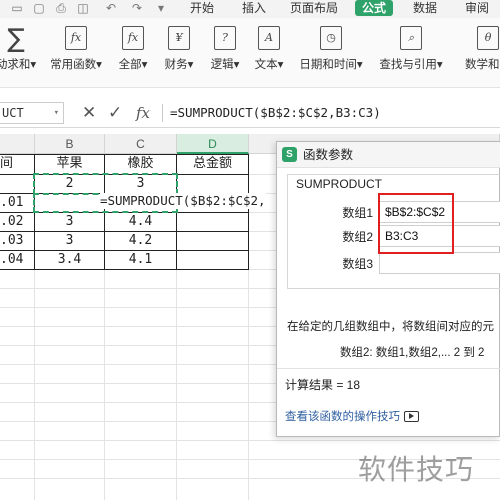 Image resolution: width=500 pixels, height=500 pixels. What do you see at coordinates (17, 222) in the screenshot?
I see `cell-a4: .02` at bounding box center [17, 222].